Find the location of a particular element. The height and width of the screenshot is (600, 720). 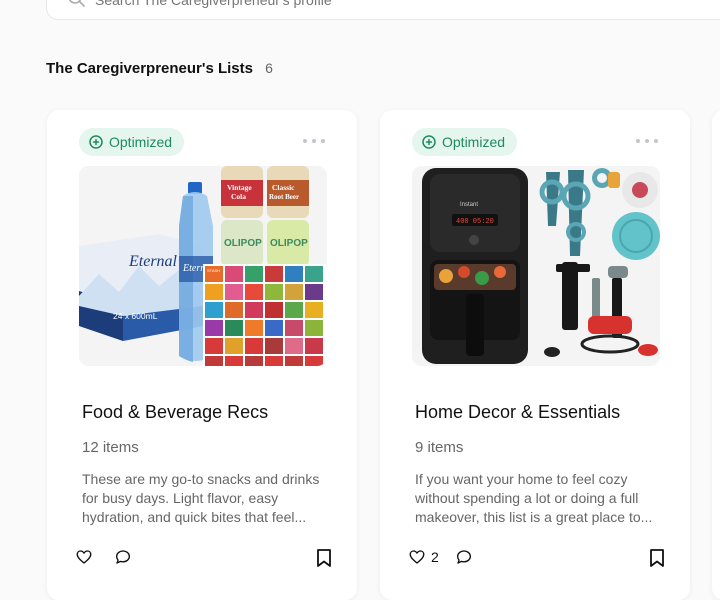

list-title: Food & Beverage Recs is located at coordinates (175, 412).